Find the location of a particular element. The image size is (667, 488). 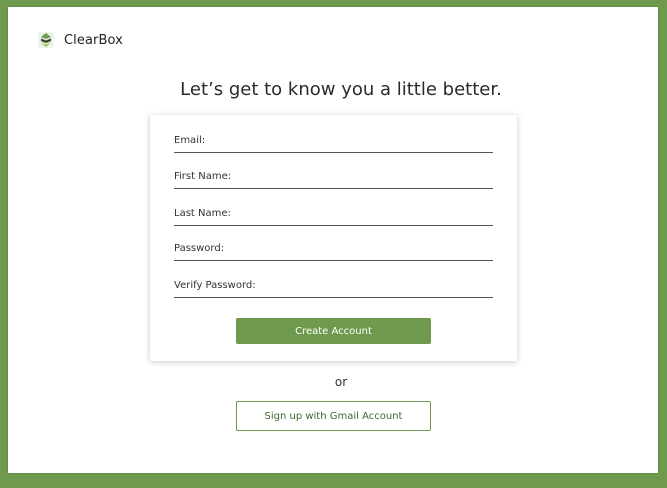

brand: ClearBox is located at coordinates (79, 40).